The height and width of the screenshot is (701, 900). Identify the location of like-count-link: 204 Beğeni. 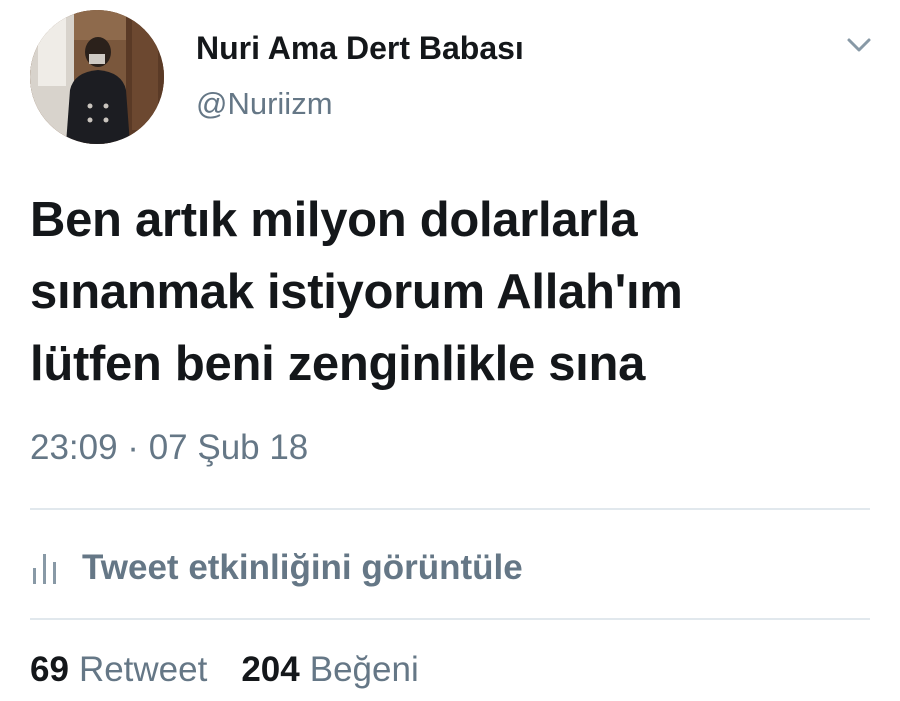
(329, 670).